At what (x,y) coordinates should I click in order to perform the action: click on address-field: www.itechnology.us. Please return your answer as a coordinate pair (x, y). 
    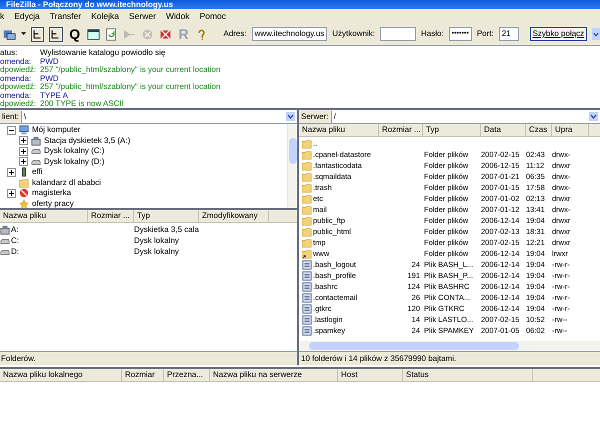
    Looking at the image, I should click on (290, 34).